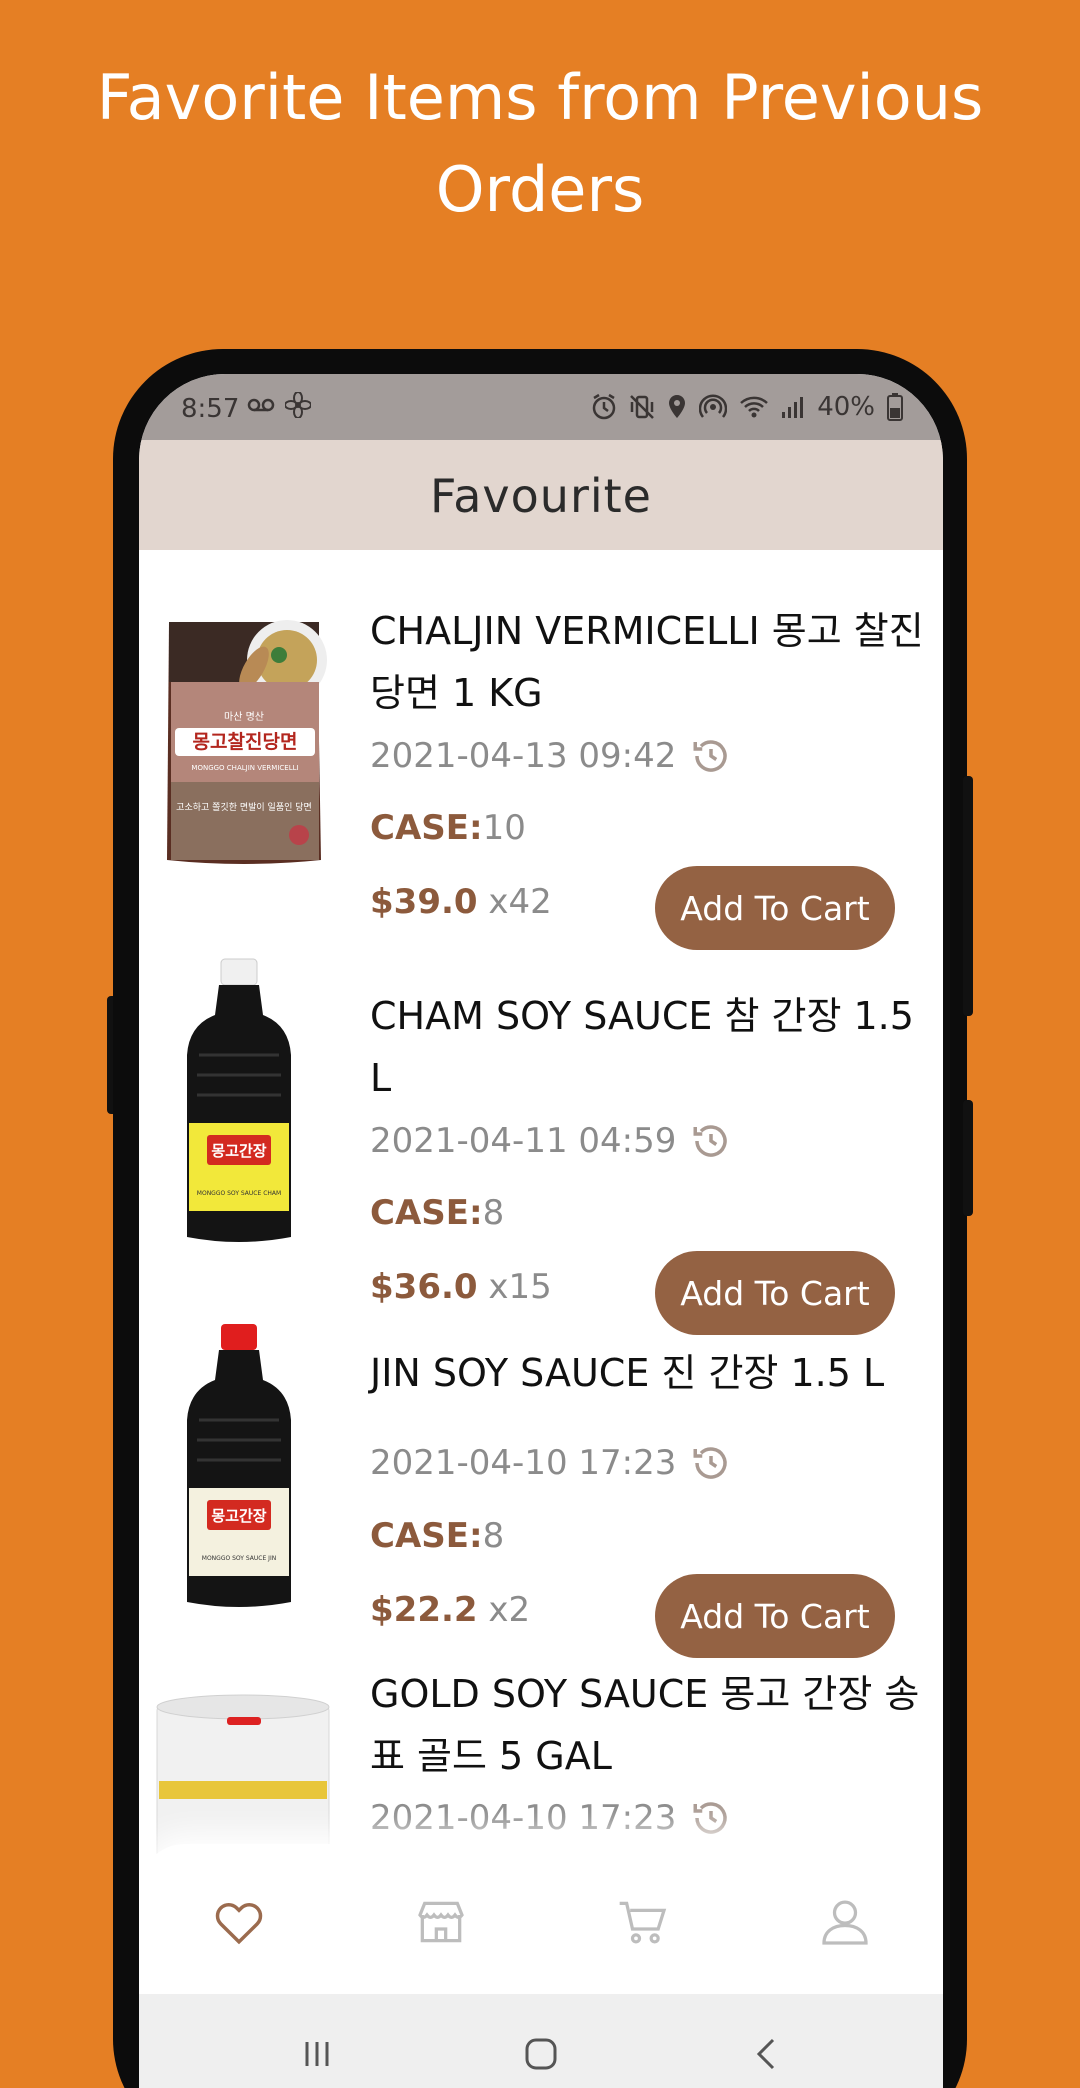  What do you see at coordinates (541, 2054) in the screenshot?
I see `home-icon` at bounding box center [541, 2054].